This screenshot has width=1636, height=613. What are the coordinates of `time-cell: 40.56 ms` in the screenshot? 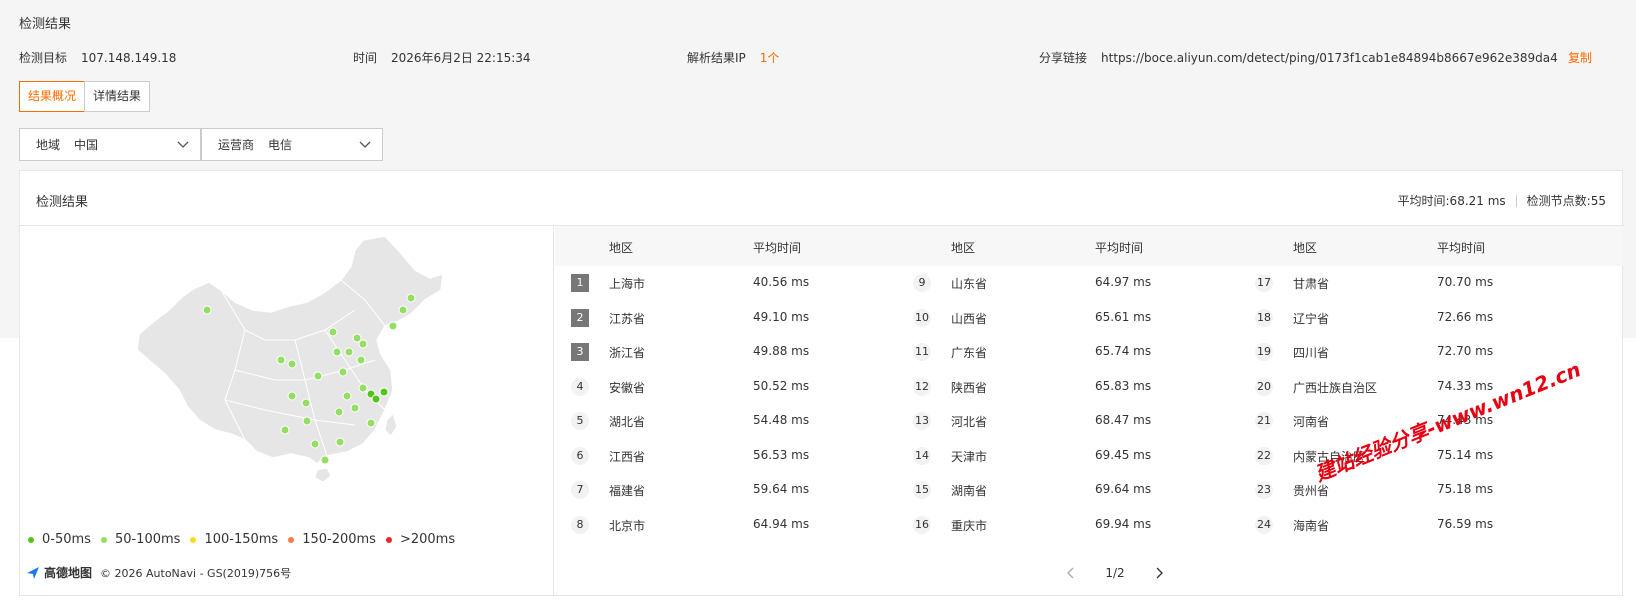 It's located at (781, 282).